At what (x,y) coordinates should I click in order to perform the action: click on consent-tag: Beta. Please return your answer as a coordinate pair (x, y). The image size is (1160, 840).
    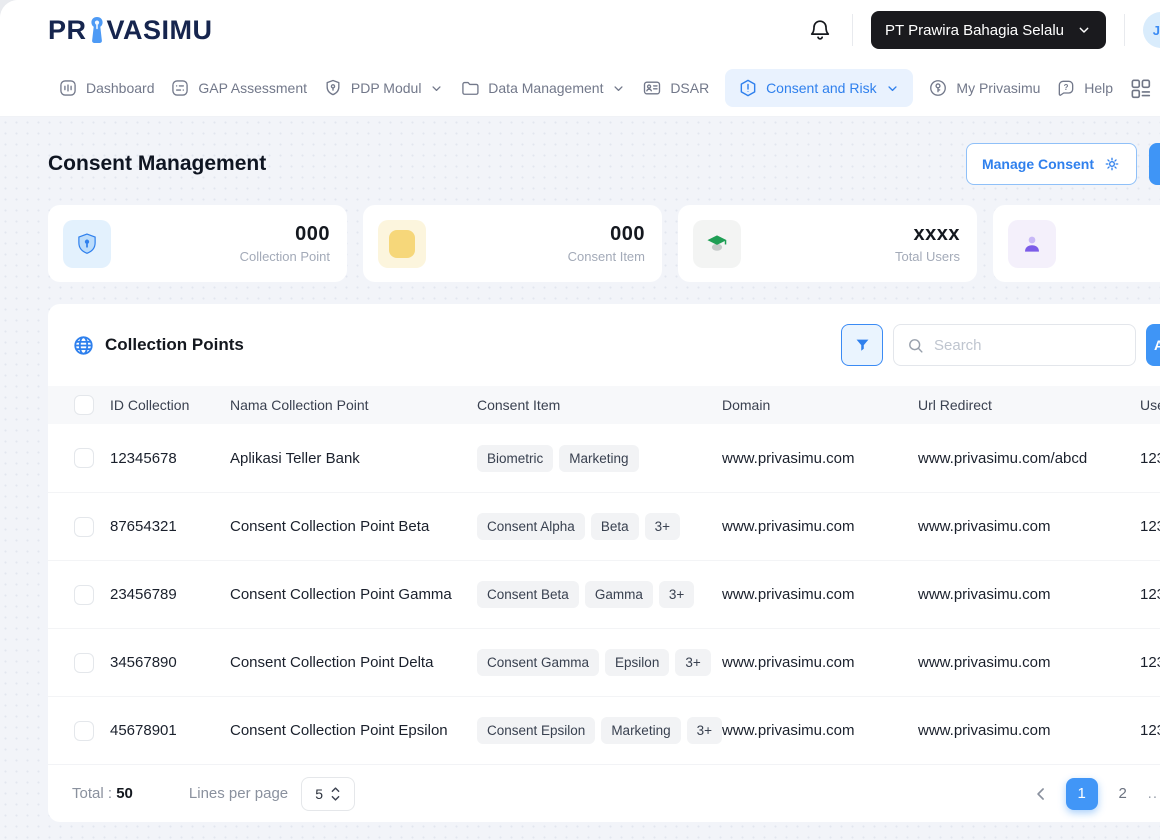
    Looking at the image, I should click on (614, 526).